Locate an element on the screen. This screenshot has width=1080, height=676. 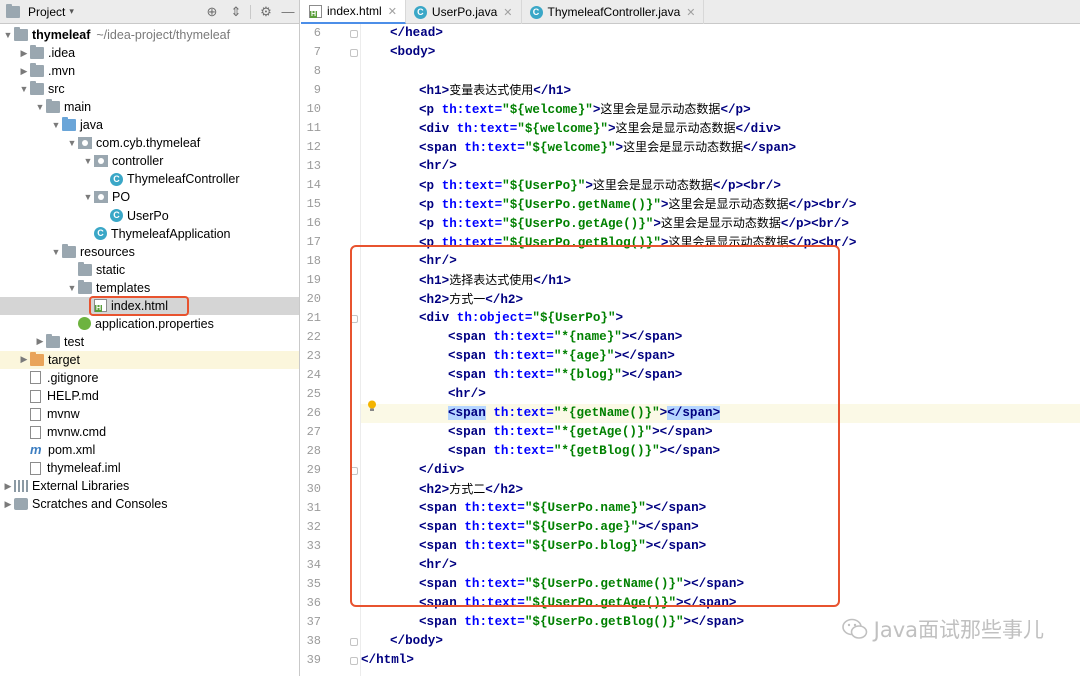
tree-item: C UserPo is located at coordinates (149, 216).